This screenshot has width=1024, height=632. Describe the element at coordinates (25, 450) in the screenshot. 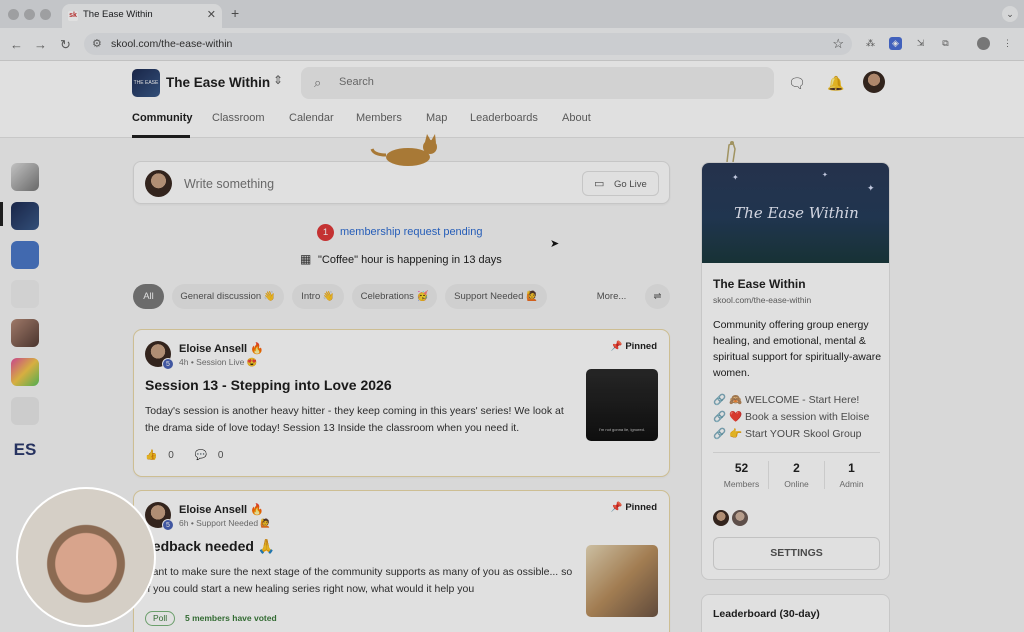

I see `group-icon-es: ES` at that location.